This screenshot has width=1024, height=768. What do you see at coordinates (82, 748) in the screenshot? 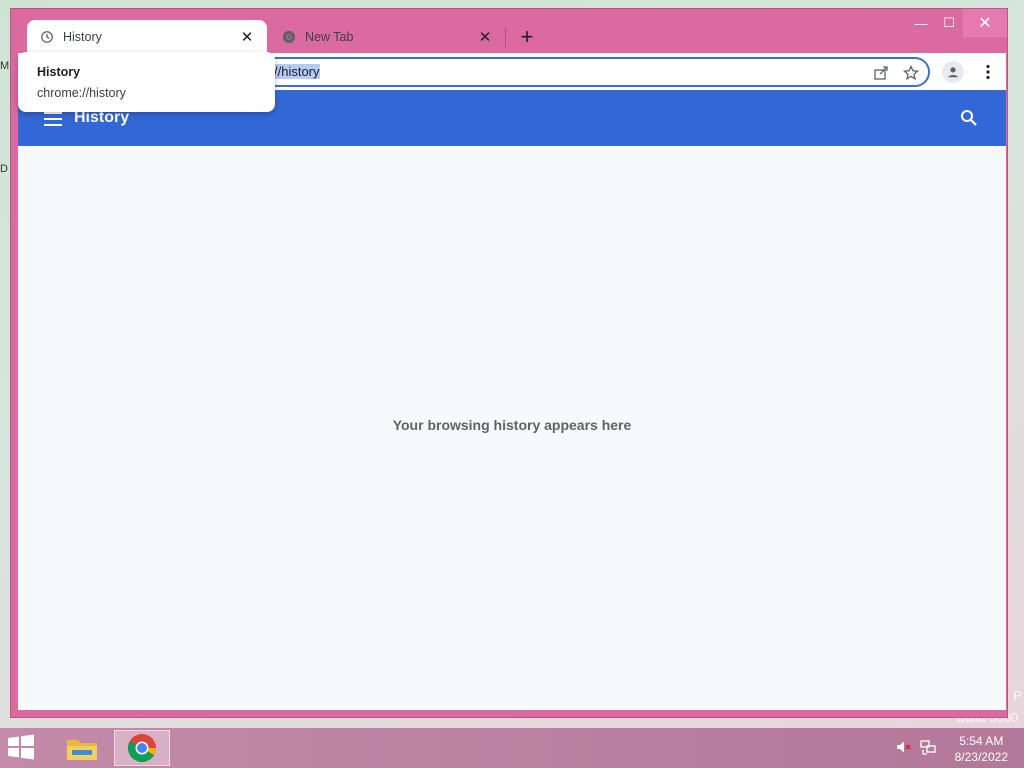
I see `file-explorer-icon` at bounding box center [82, 748].